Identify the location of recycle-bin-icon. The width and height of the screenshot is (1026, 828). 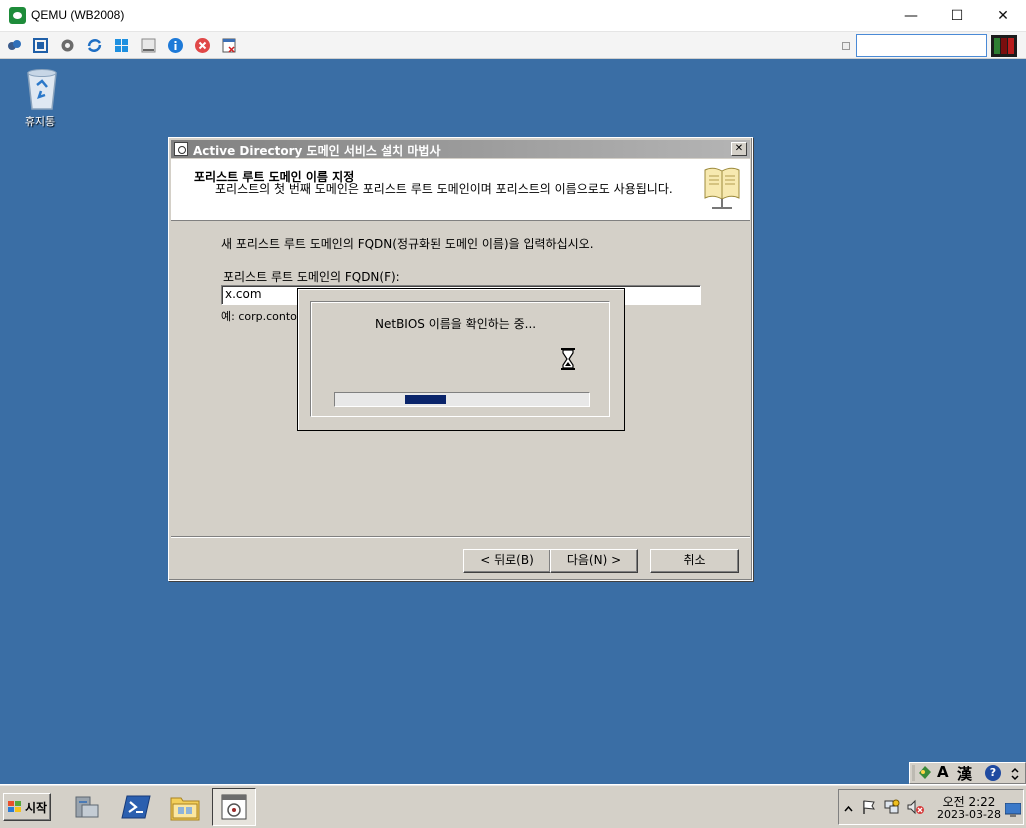
(41, 88).